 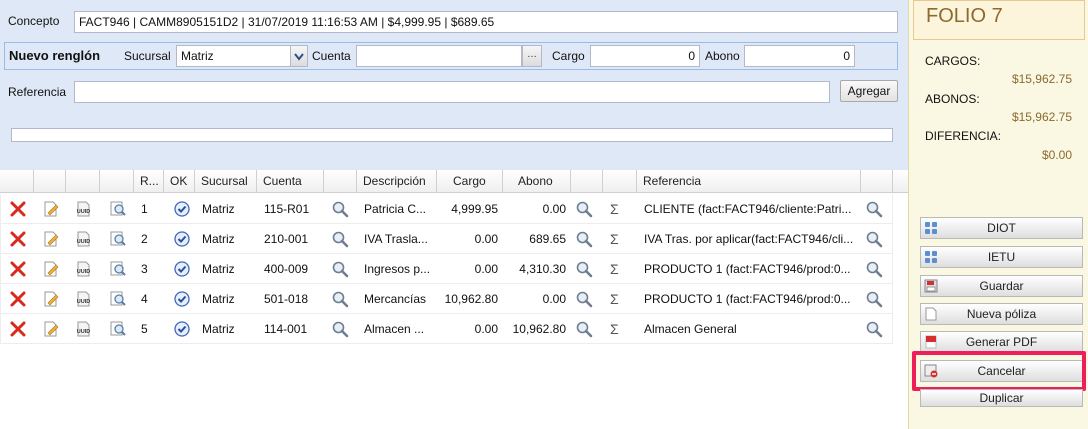 I want to click on diot-button: DIOT, so click(x=1001, y=228).